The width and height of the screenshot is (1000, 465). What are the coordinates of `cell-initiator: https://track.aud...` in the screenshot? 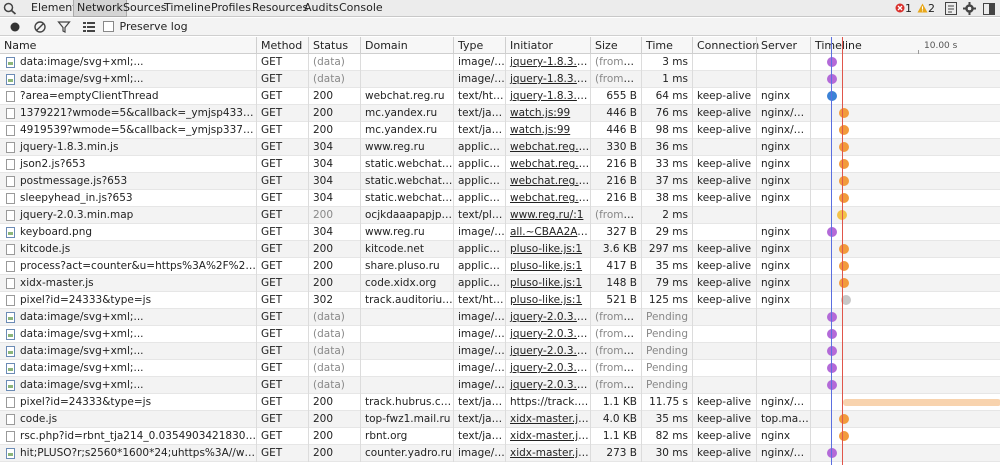 It's located at (547, 402).